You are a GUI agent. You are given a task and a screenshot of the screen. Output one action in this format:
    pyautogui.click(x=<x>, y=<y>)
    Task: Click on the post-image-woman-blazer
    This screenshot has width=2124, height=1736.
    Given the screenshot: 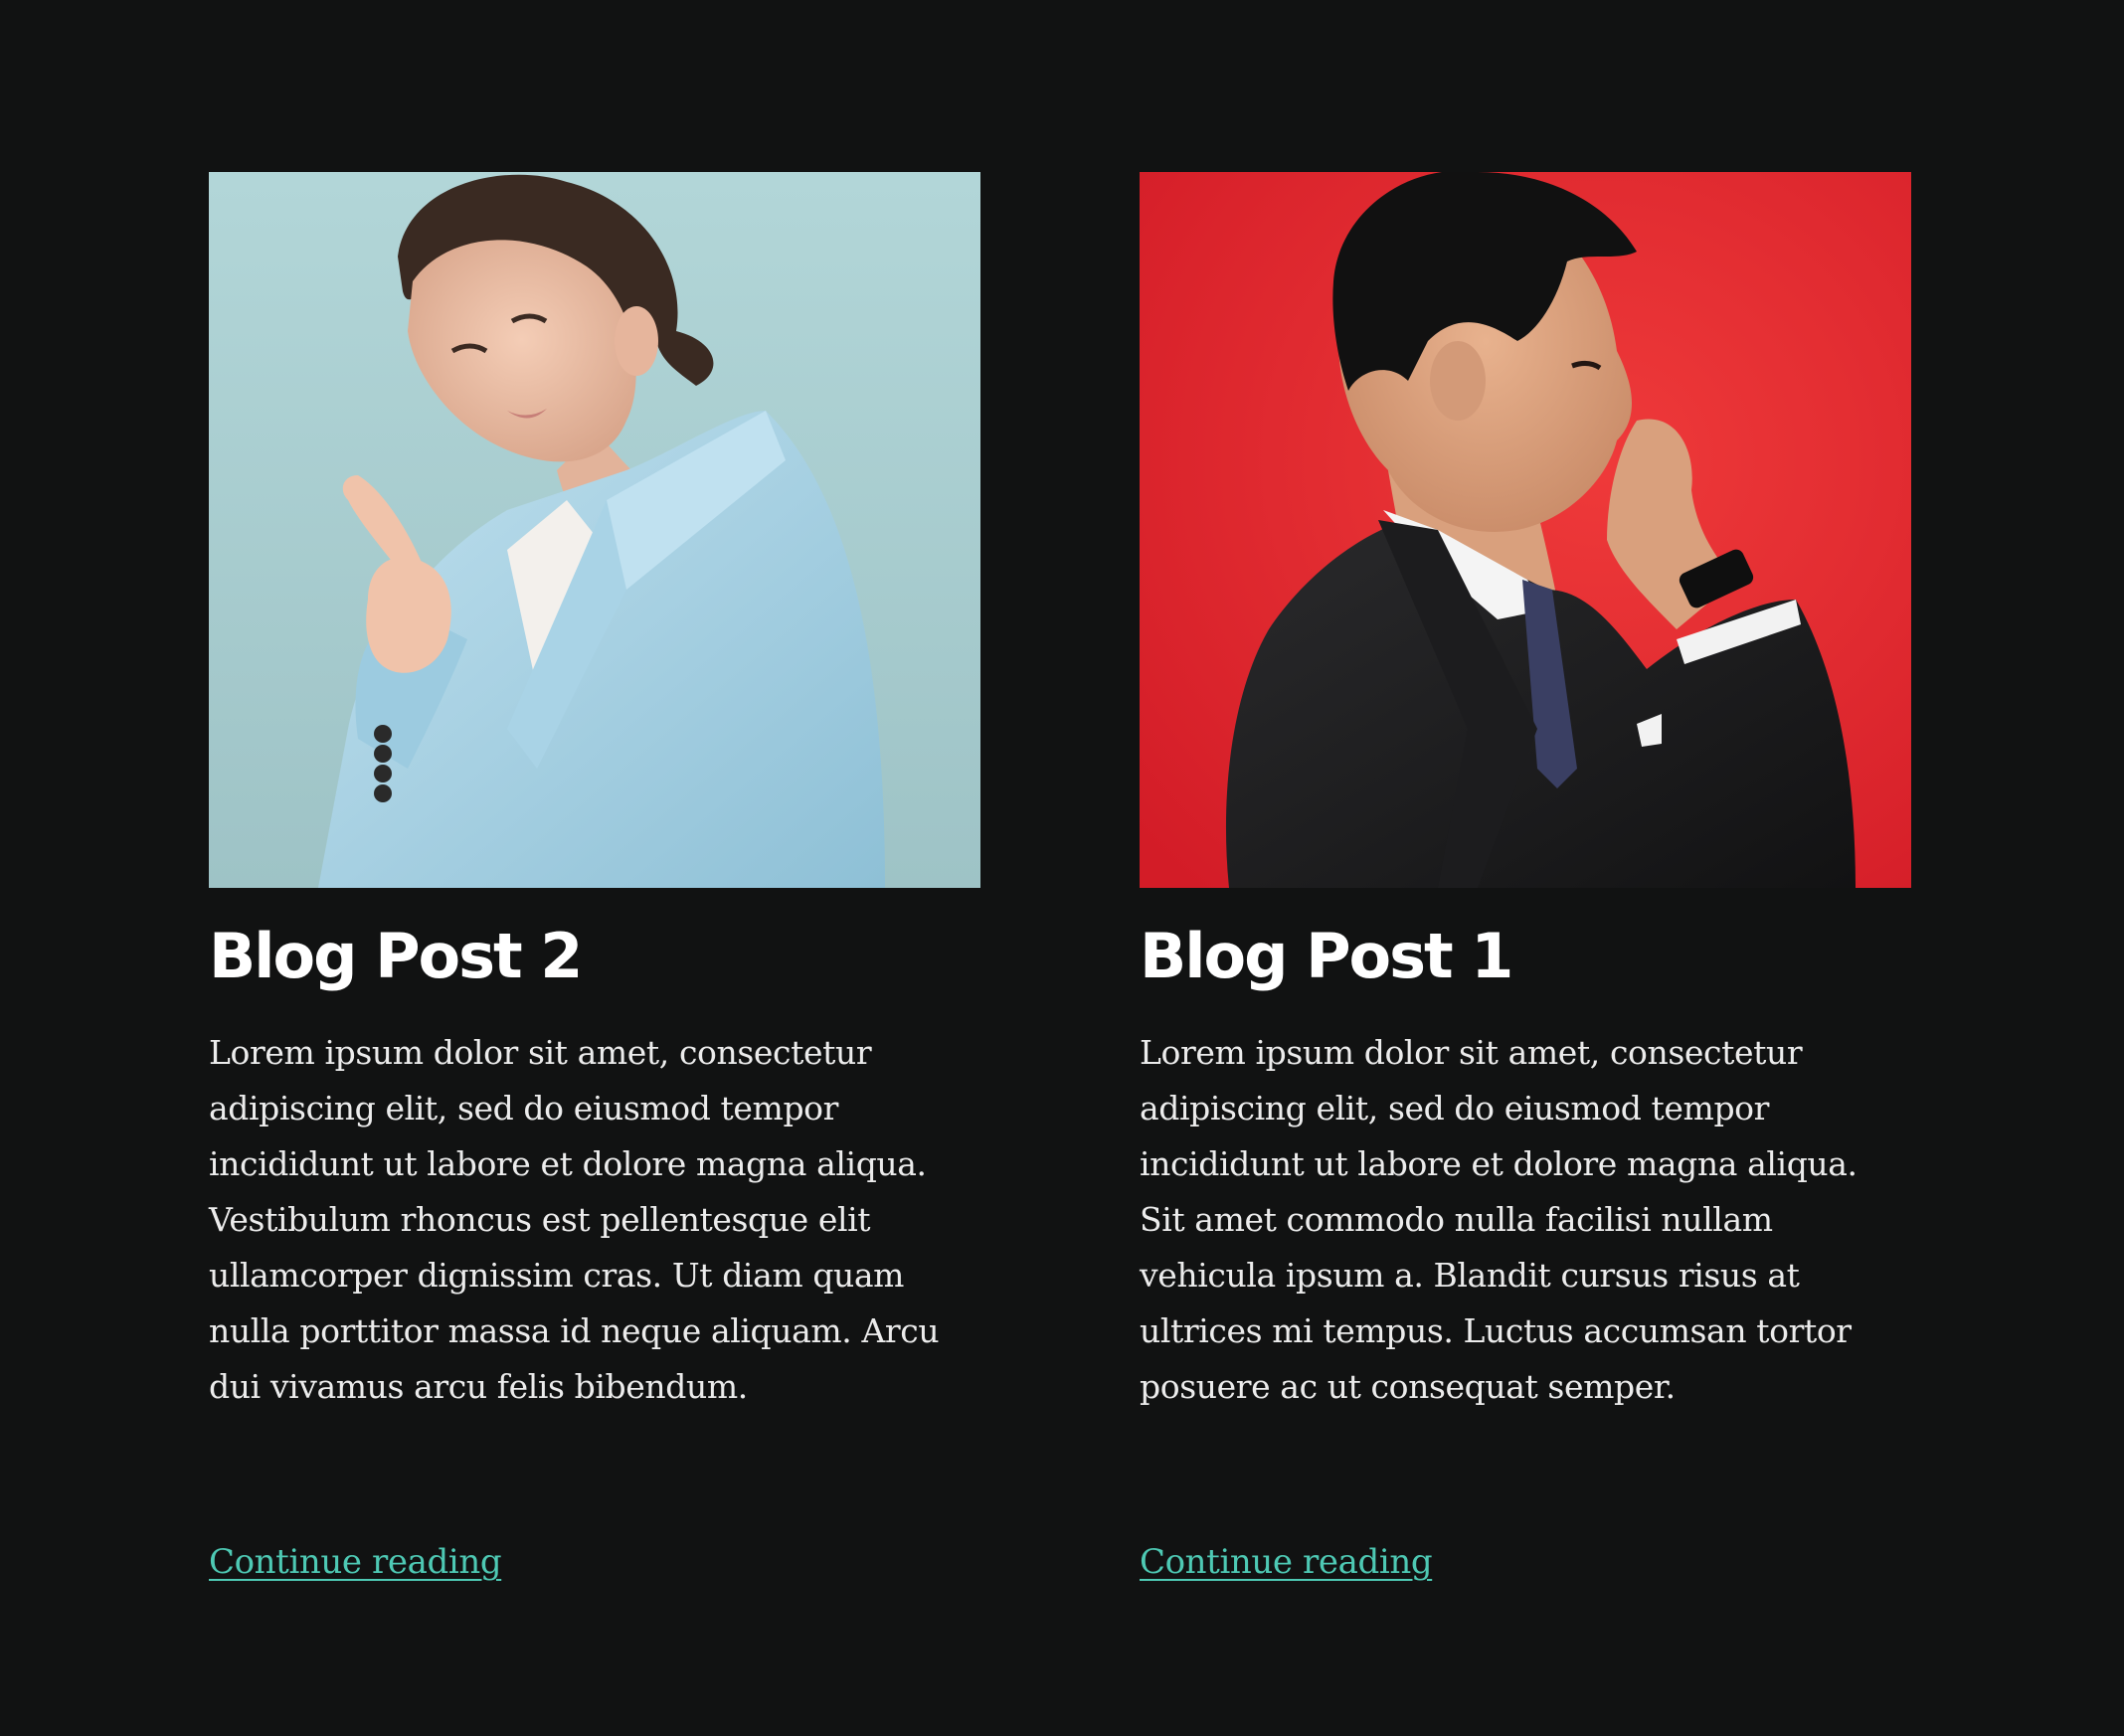 What is the action you would take?
    pyautogui.click(x=594, y=530)
    